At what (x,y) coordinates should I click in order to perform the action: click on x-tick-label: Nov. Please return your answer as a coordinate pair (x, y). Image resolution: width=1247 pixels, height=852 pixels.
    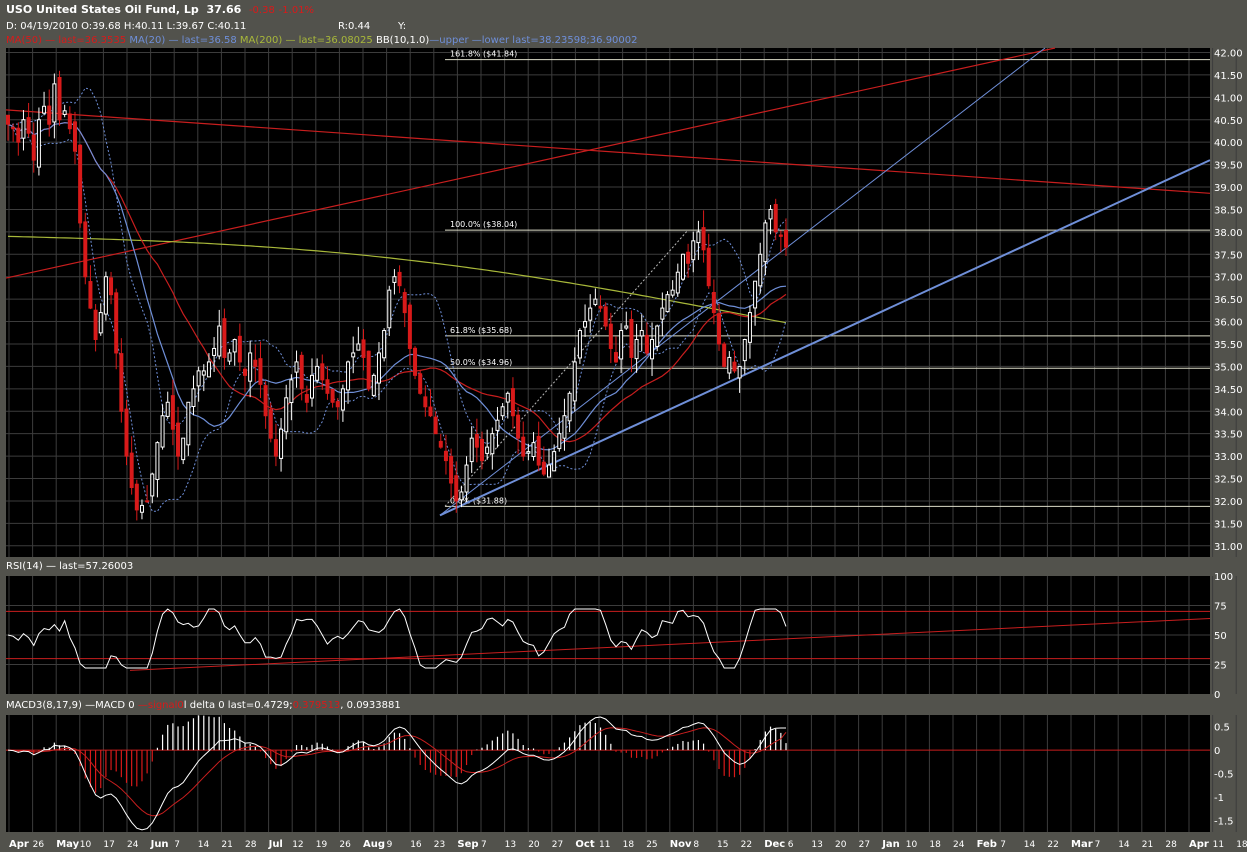
    Looking at the image, I should click on (681, 844).